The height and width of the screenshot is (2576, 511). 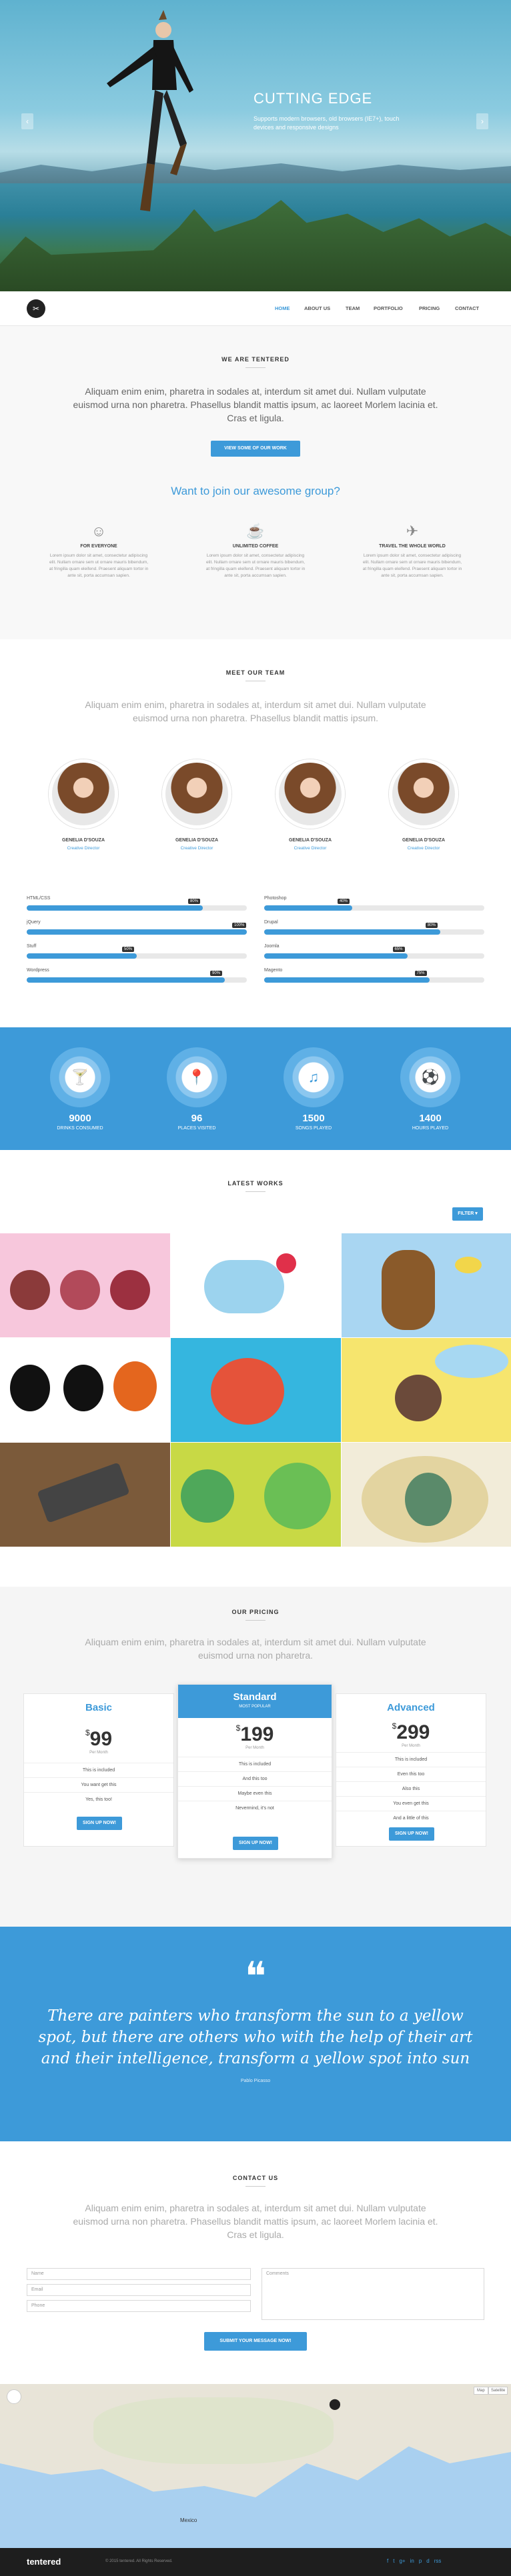 What do you see at coordinates (255, 2466) in the screenshot?
I see `location-map: ⬤ Mexico Map Satellite` at bounding box center [255, 2466].